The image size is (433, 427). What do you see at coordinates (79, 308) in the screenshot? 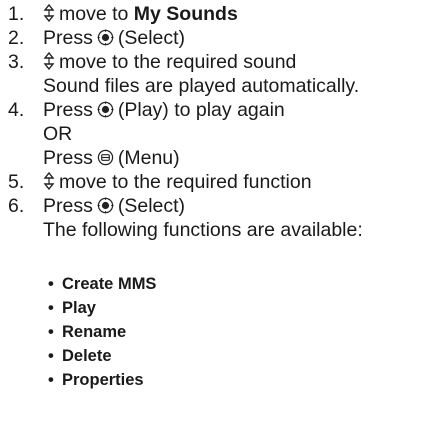
I see `function-name: Play` at bounding box center [79, 308].